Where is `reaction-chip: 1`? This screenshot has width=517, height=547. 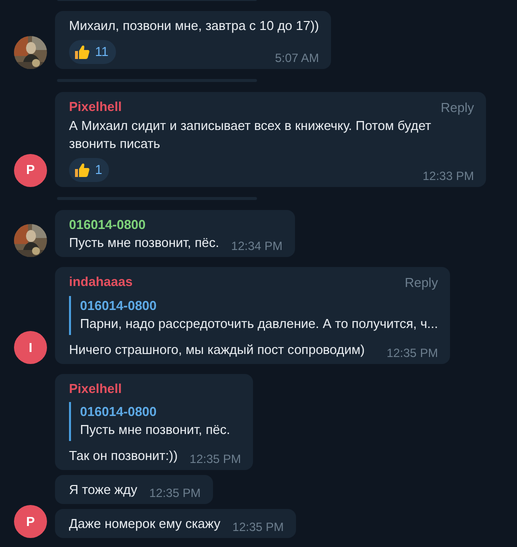 reaction-chip: 1 is located at coordinates (89, 170).